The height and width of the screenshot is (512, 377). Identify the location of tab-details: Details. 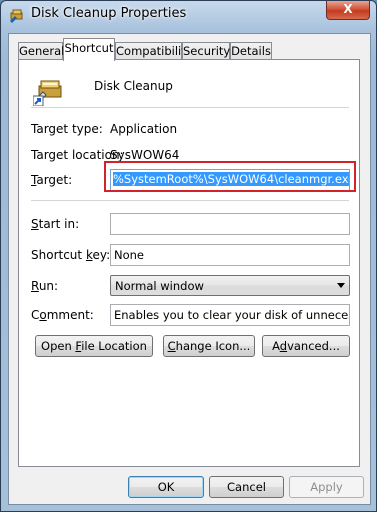
(251, 51).